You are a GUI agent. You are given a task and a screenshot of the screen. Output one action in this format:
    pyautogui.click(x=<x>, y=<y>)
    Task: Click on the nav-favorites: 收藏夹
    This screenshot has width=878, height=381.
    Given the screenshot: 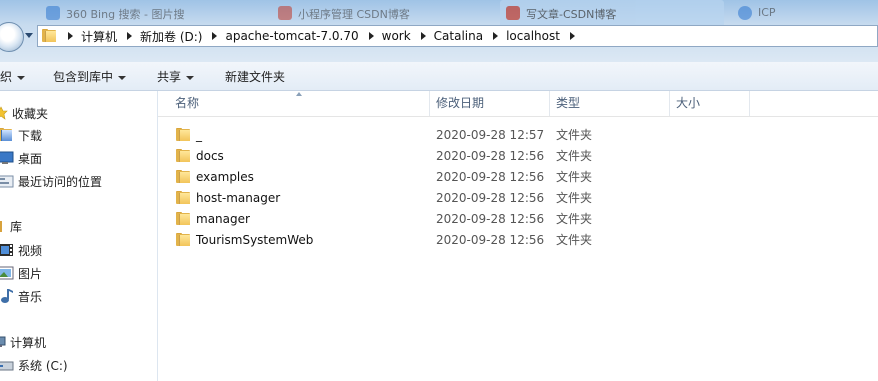 What is the action you would take?
    pyautogui.click(x=24, y=113)
    